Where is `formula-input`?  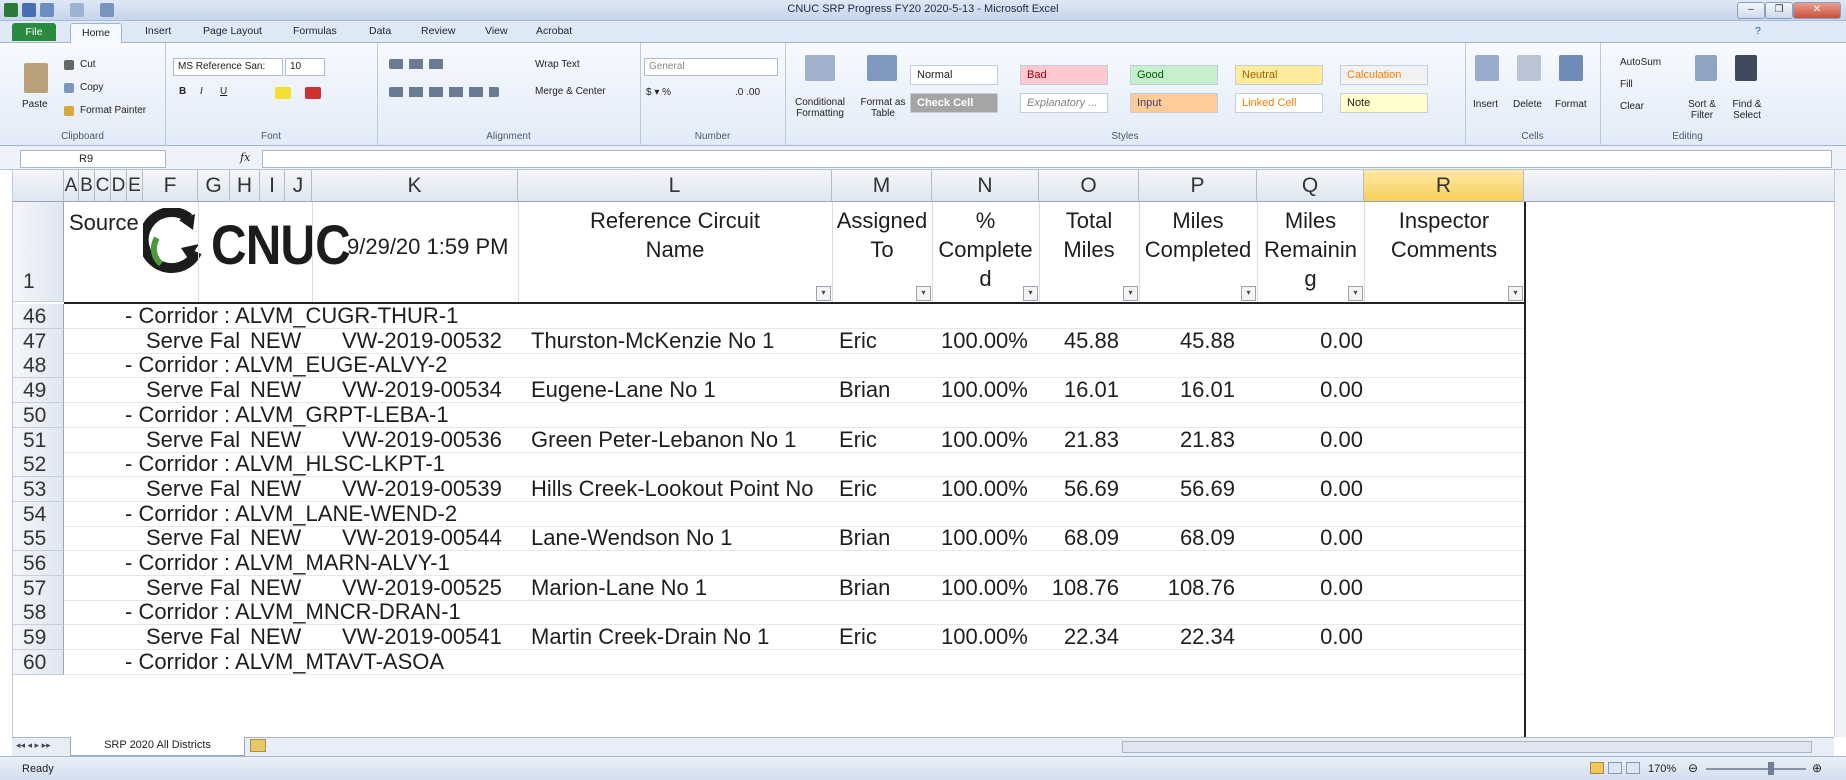
formula-input is located at coordinates (1047, 159).